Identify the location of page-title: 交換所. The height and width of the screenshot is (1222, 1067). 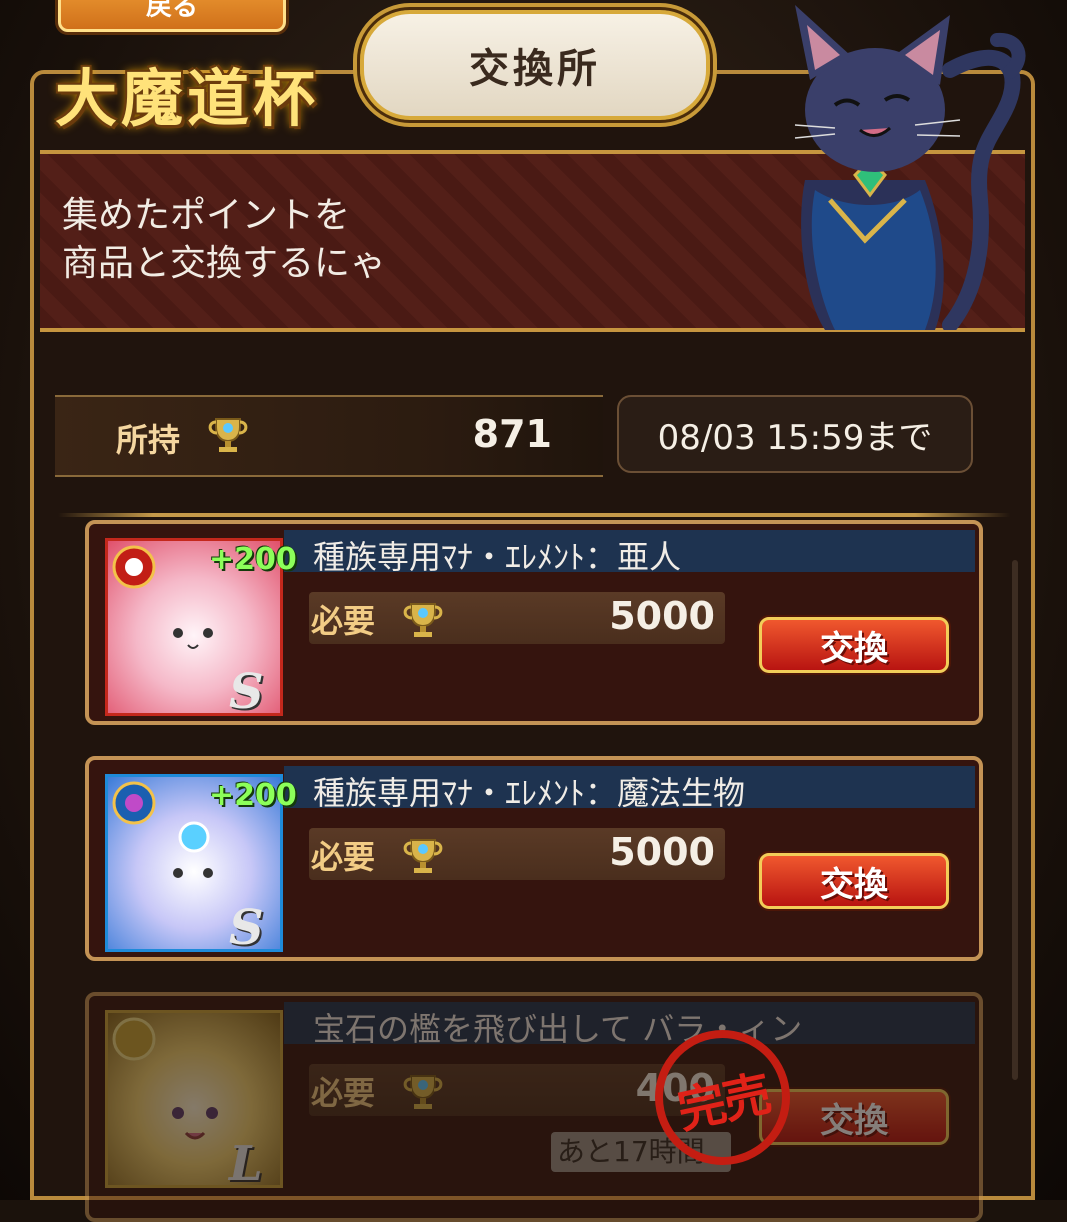
(535, 68).